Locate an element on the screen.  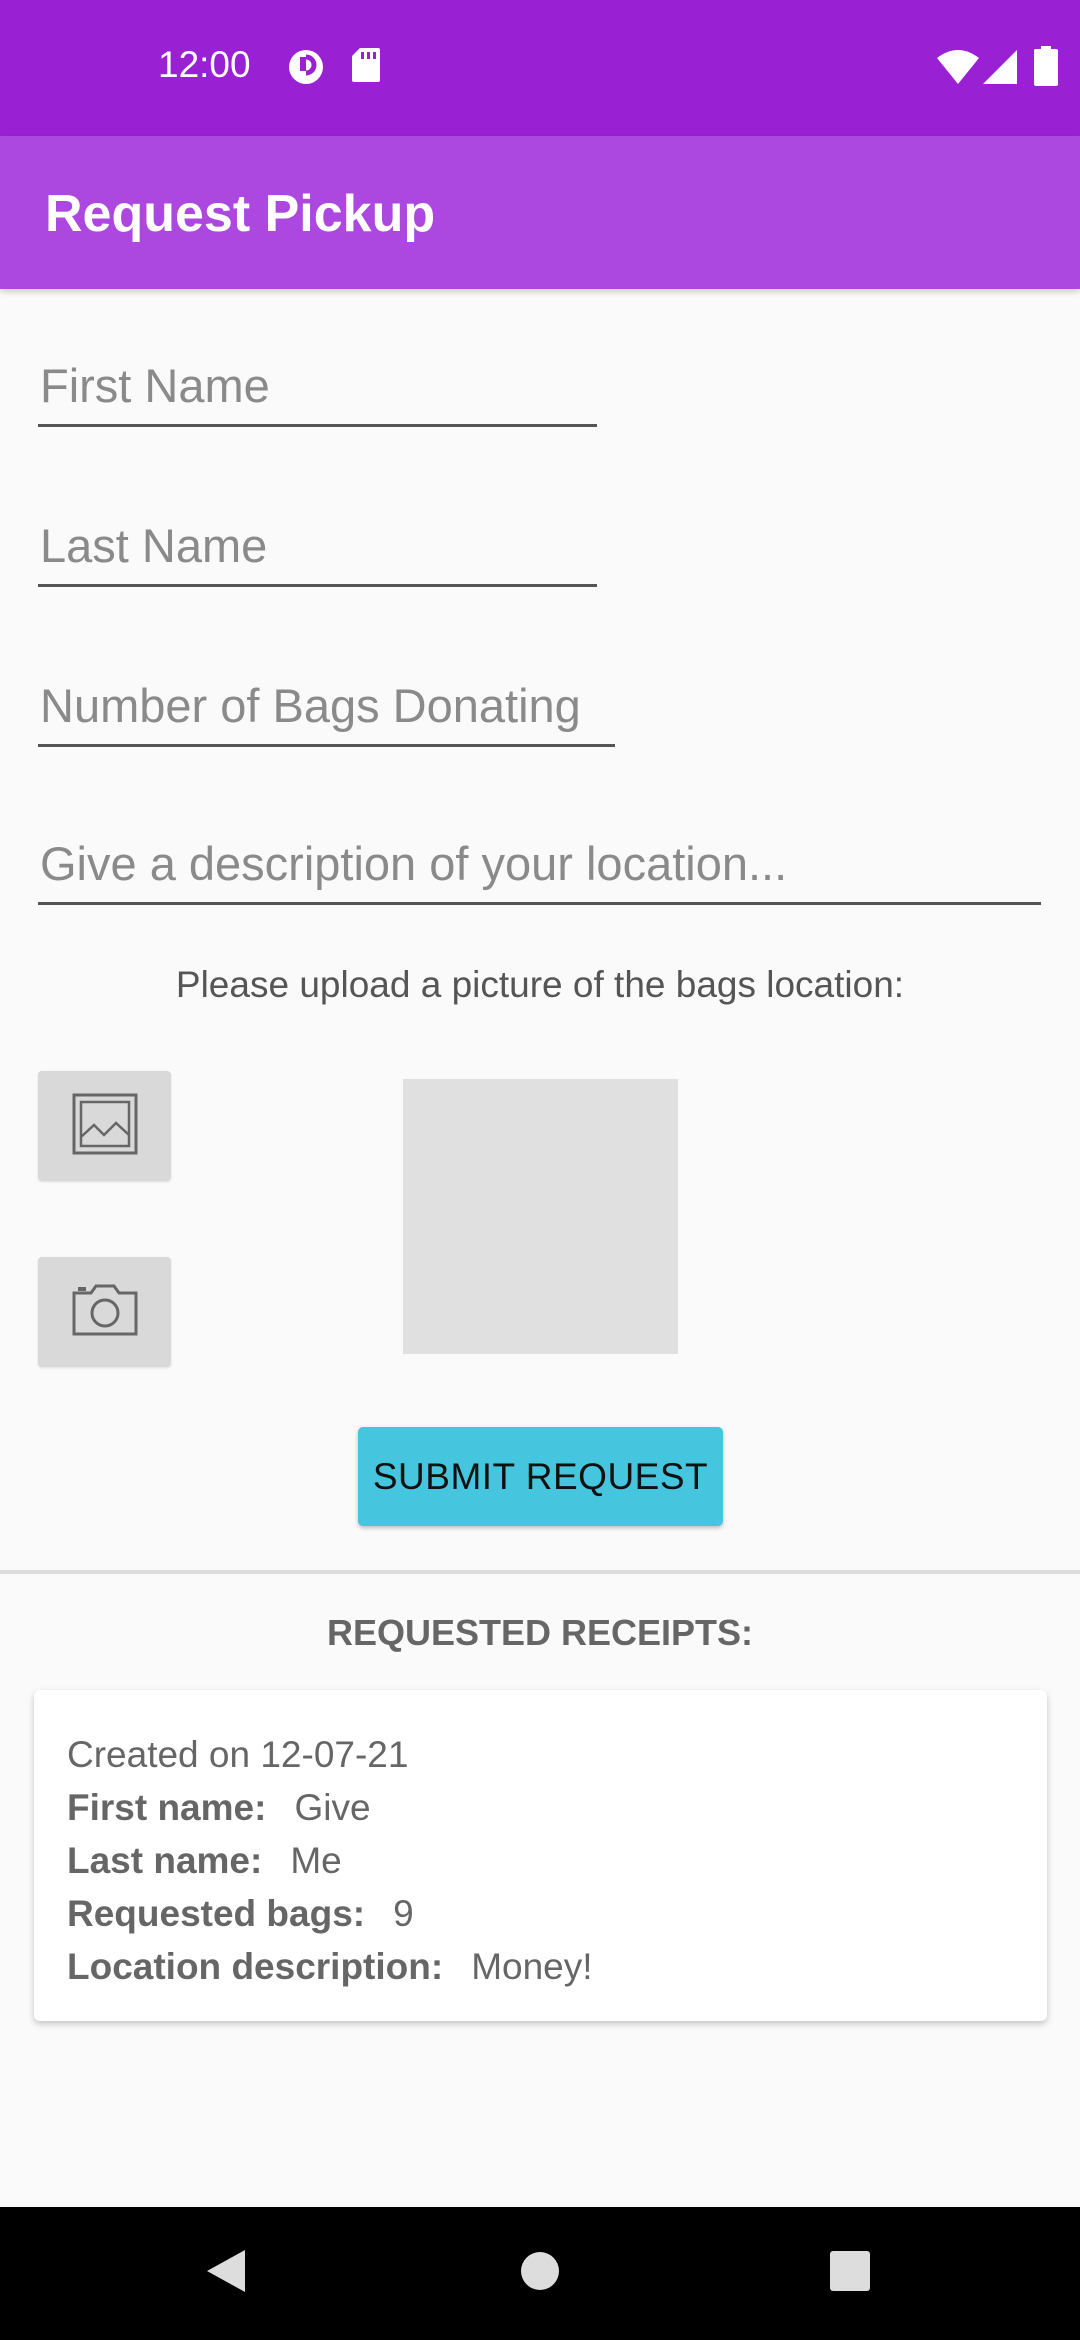
receipt-last-name-row: Last name: Me is located at coordinates (540, 1860).